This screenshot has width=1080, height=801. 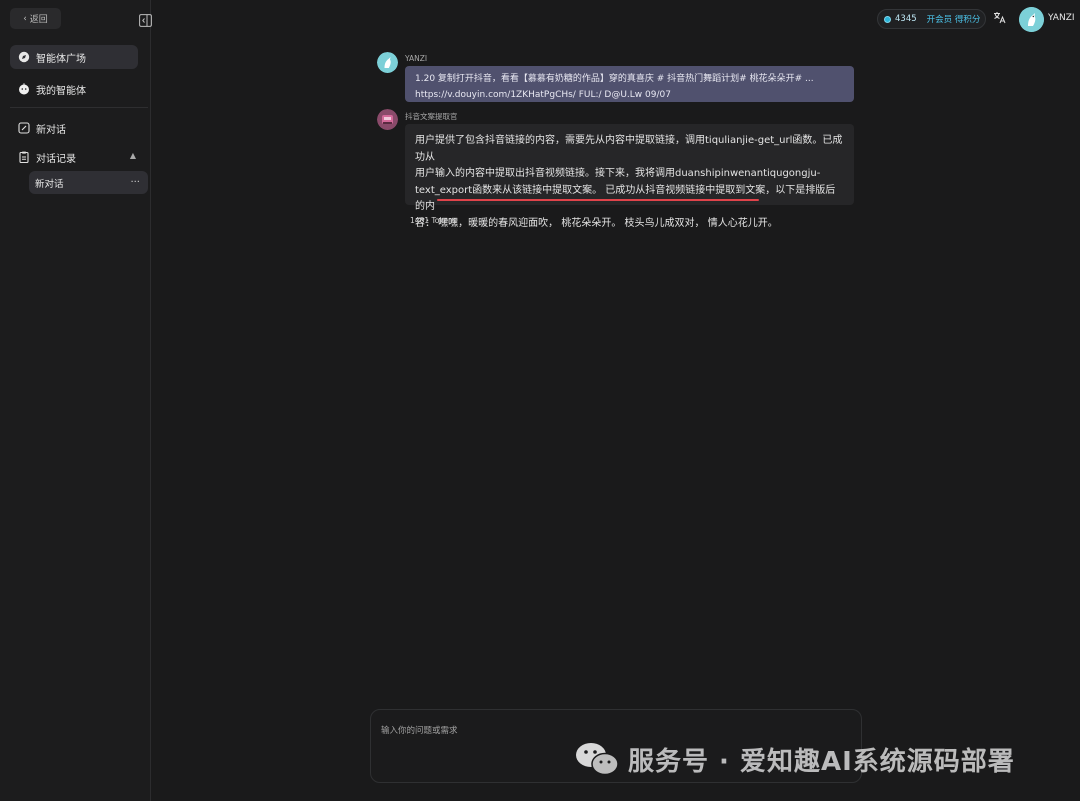 I want to click on back-button: ‹ 返回, so click(x=35, y=18).